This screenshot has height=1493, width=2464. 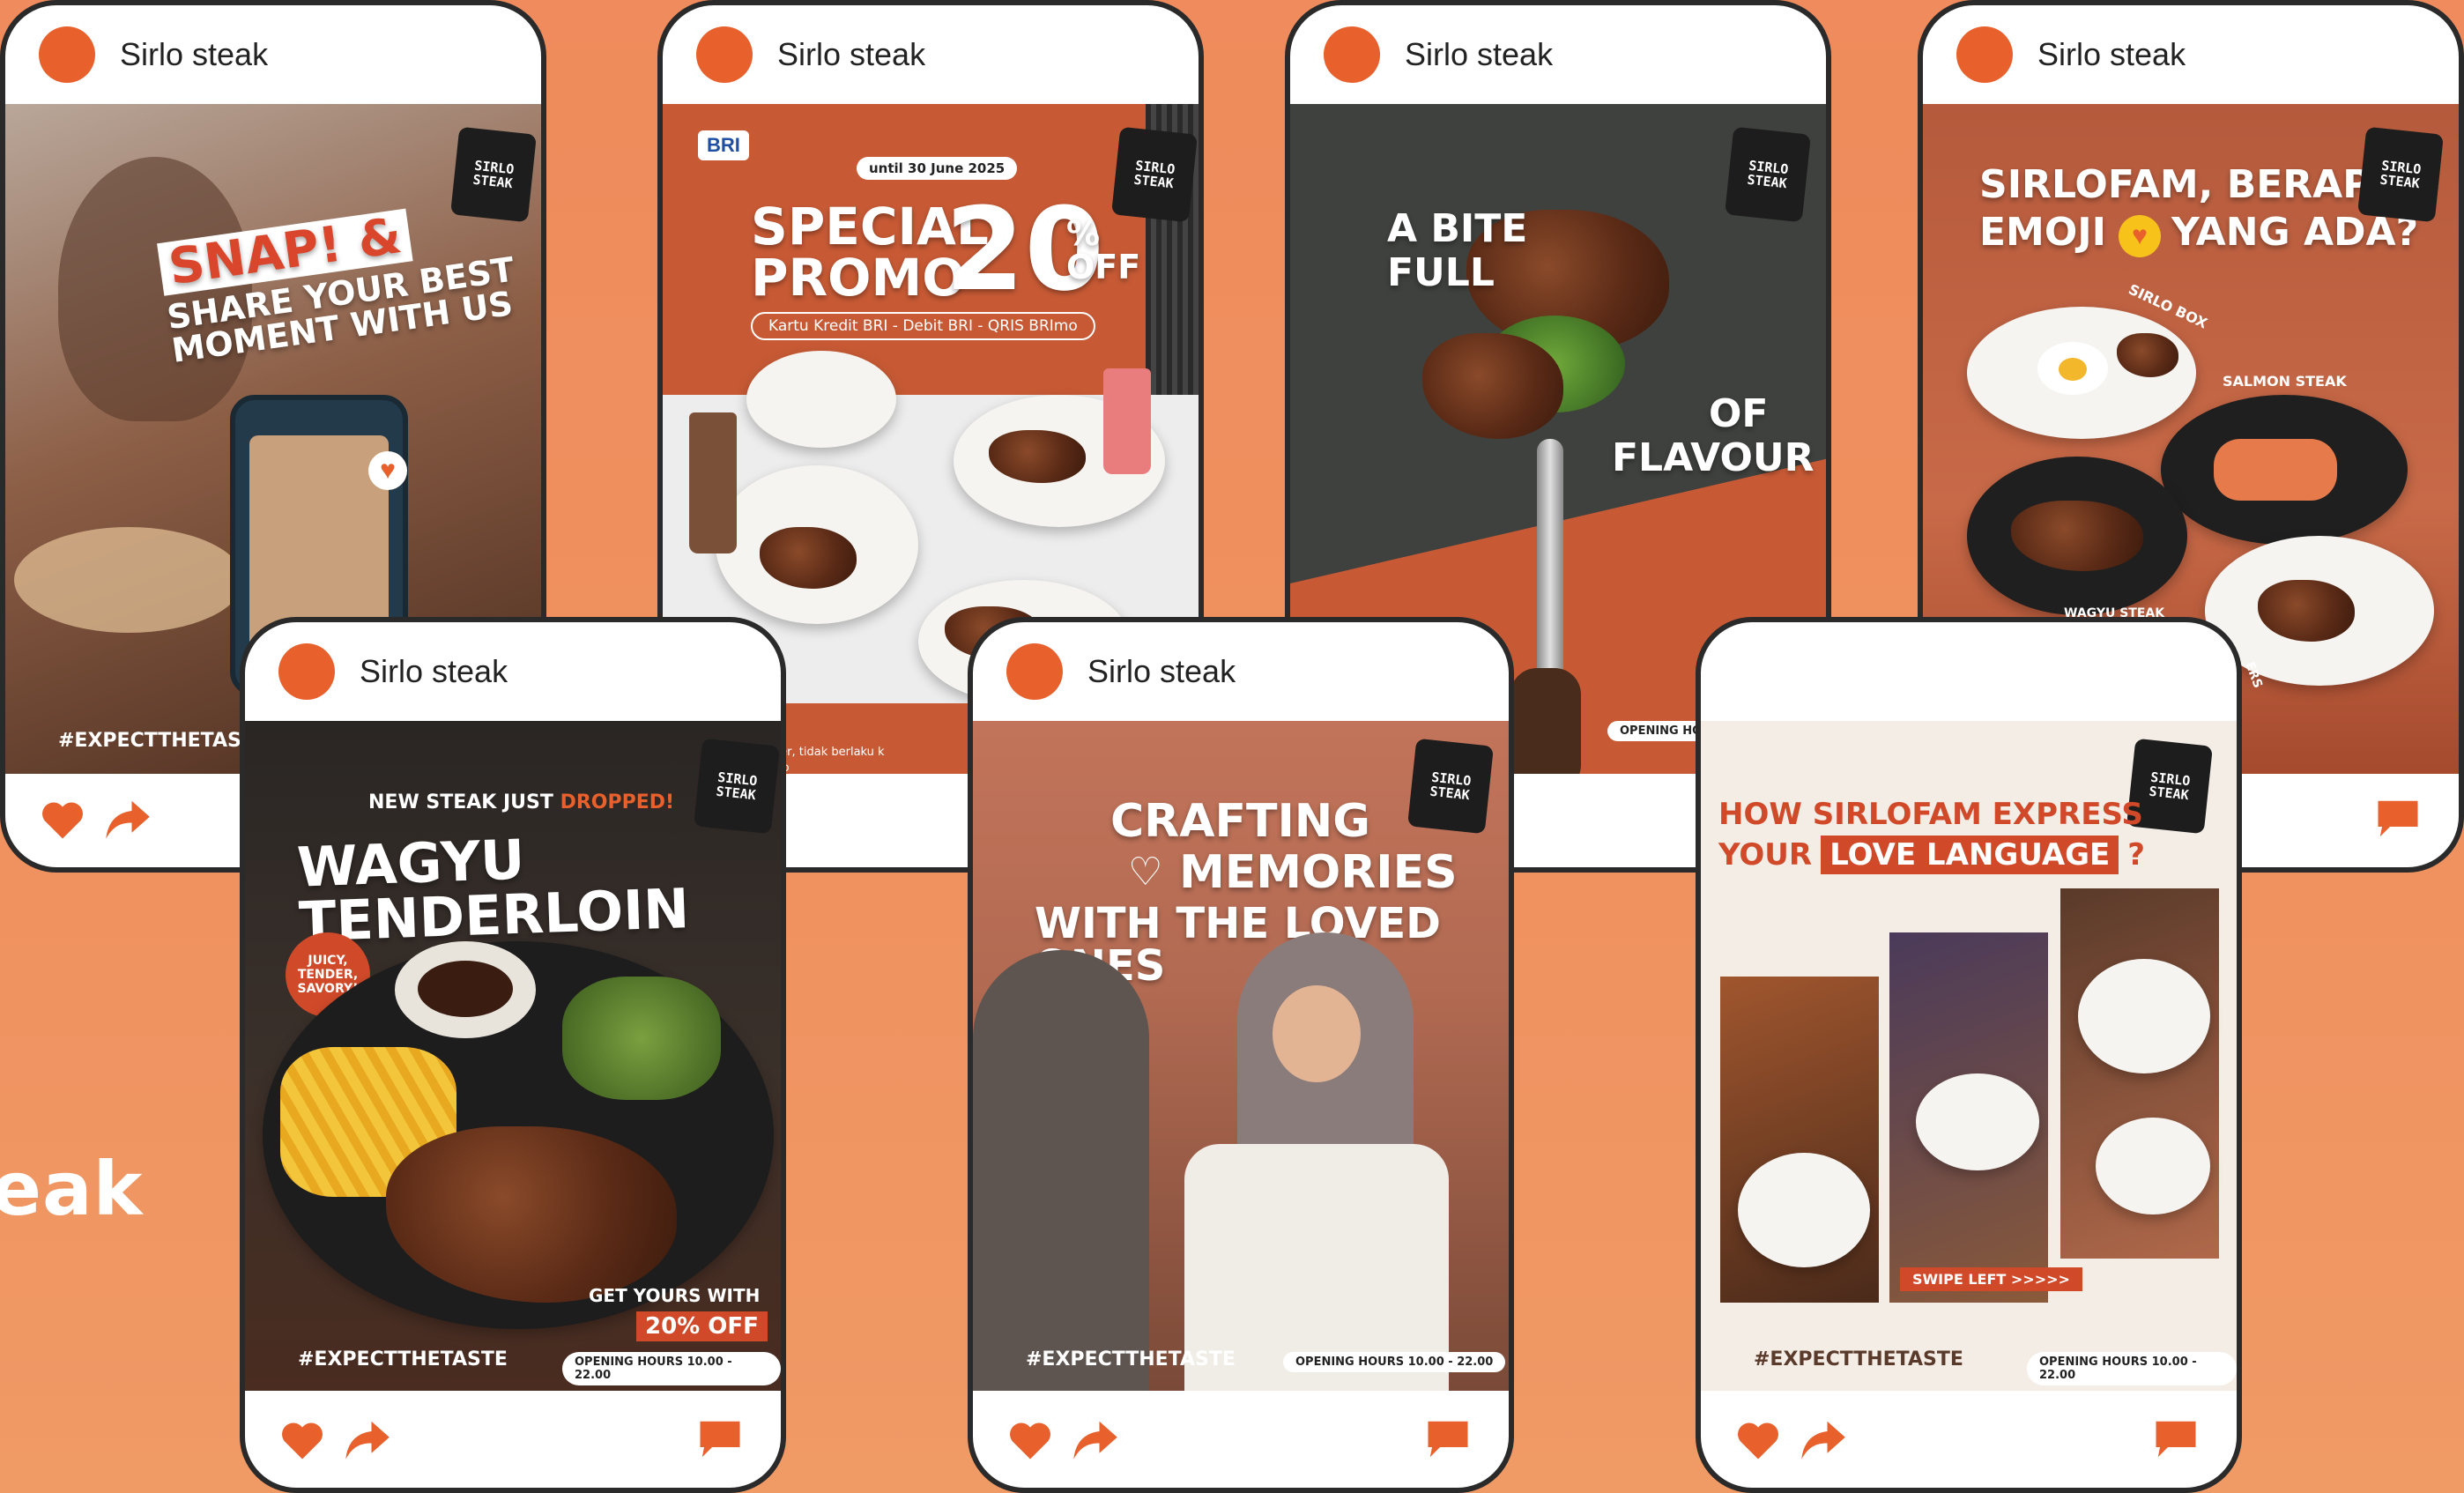 I want to click on poster-line: EMOJI, so click(x=2042, y=233).